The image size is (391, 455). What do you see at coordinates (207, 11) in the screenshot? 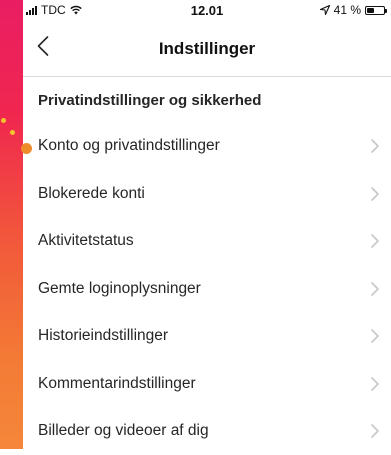
I see `status-bar: TDC 12.01 41 %` at bounding box center [207, 11].